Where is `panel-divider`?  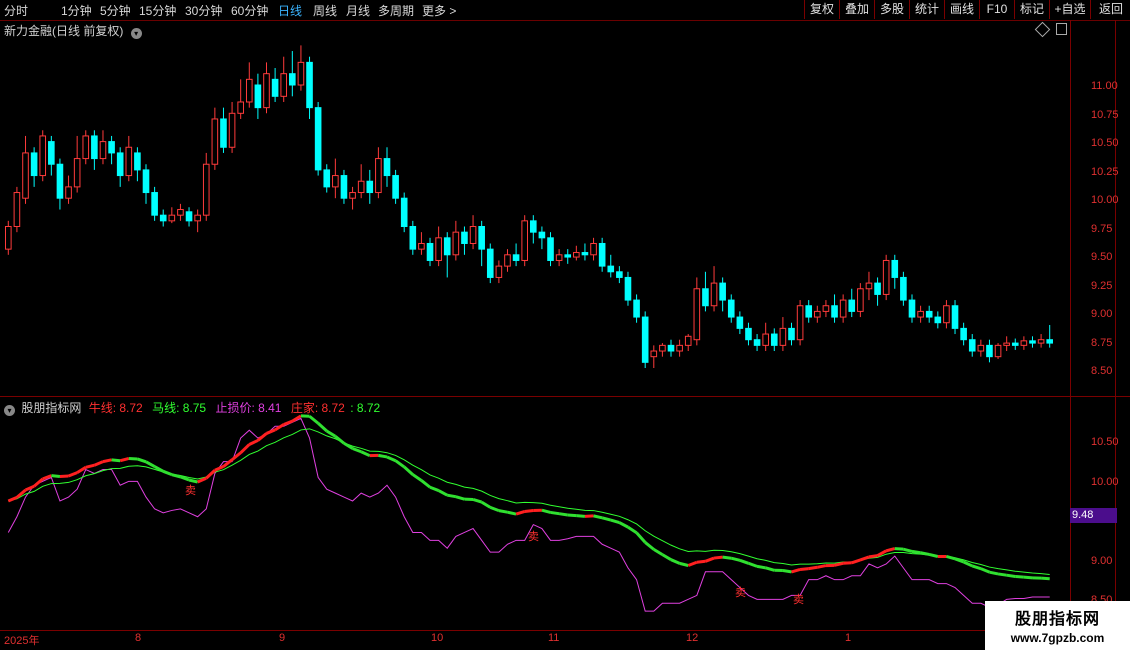 panel-divider is located at coordinates (565, 396).